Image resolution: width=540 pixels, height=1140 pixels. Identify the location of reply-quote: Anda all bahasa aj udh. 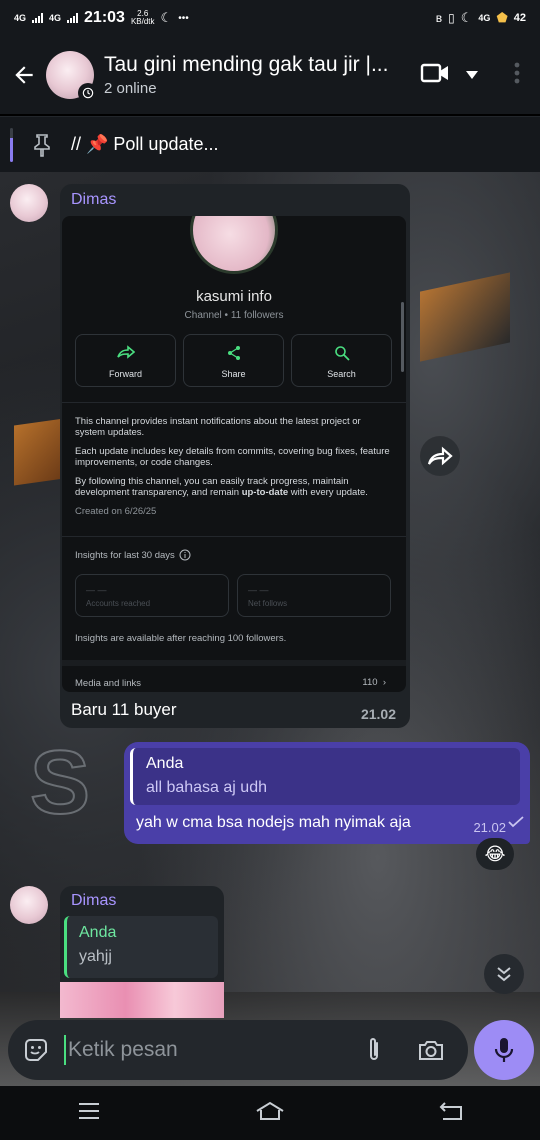
(325, 776).